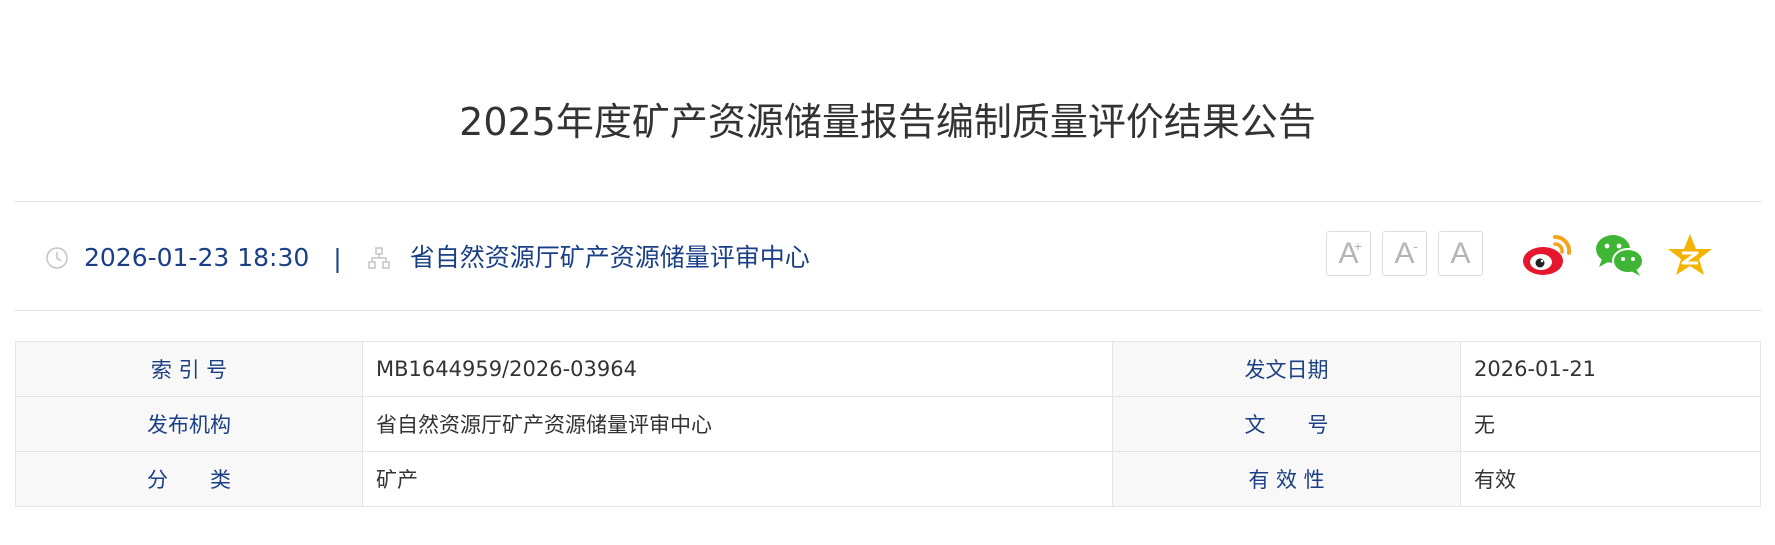  What do you see at coordinates (197, 257) in the screenshot?
I see `publish-date: 2026-01-23 18:30` at bounding box center [197, 257].